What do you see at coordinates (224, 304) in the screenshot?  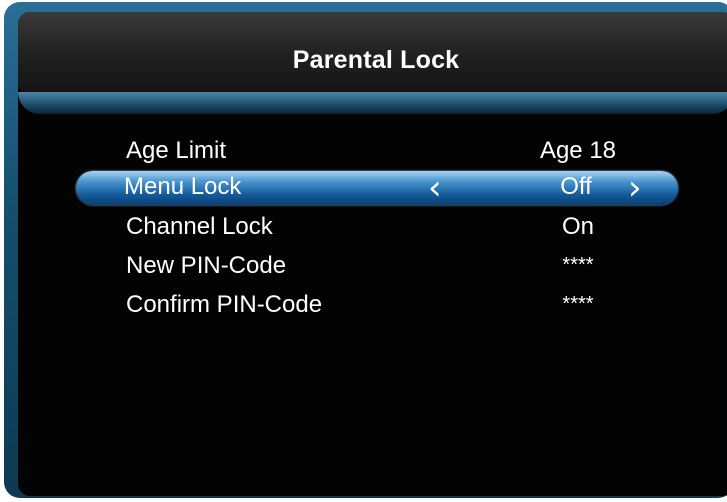 I see `menu-item-label: Confirm PIN-Code` at bounding box center [224, 304].